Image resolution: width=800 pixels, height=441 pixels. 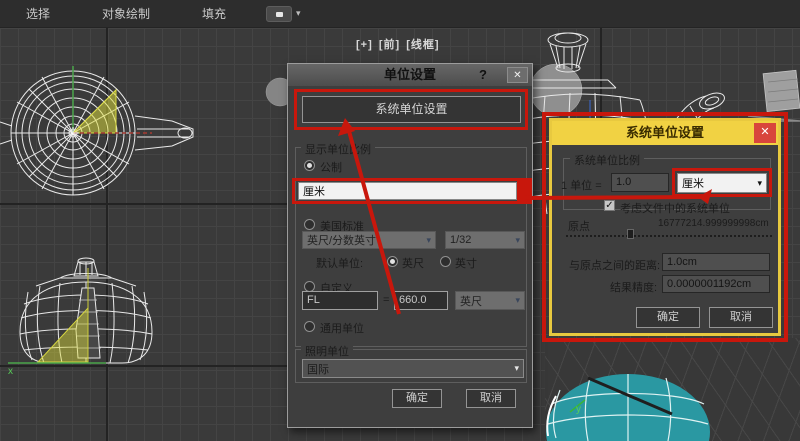 I want to click on default-units-label: 默认单位:, so click(x=340, y=264).